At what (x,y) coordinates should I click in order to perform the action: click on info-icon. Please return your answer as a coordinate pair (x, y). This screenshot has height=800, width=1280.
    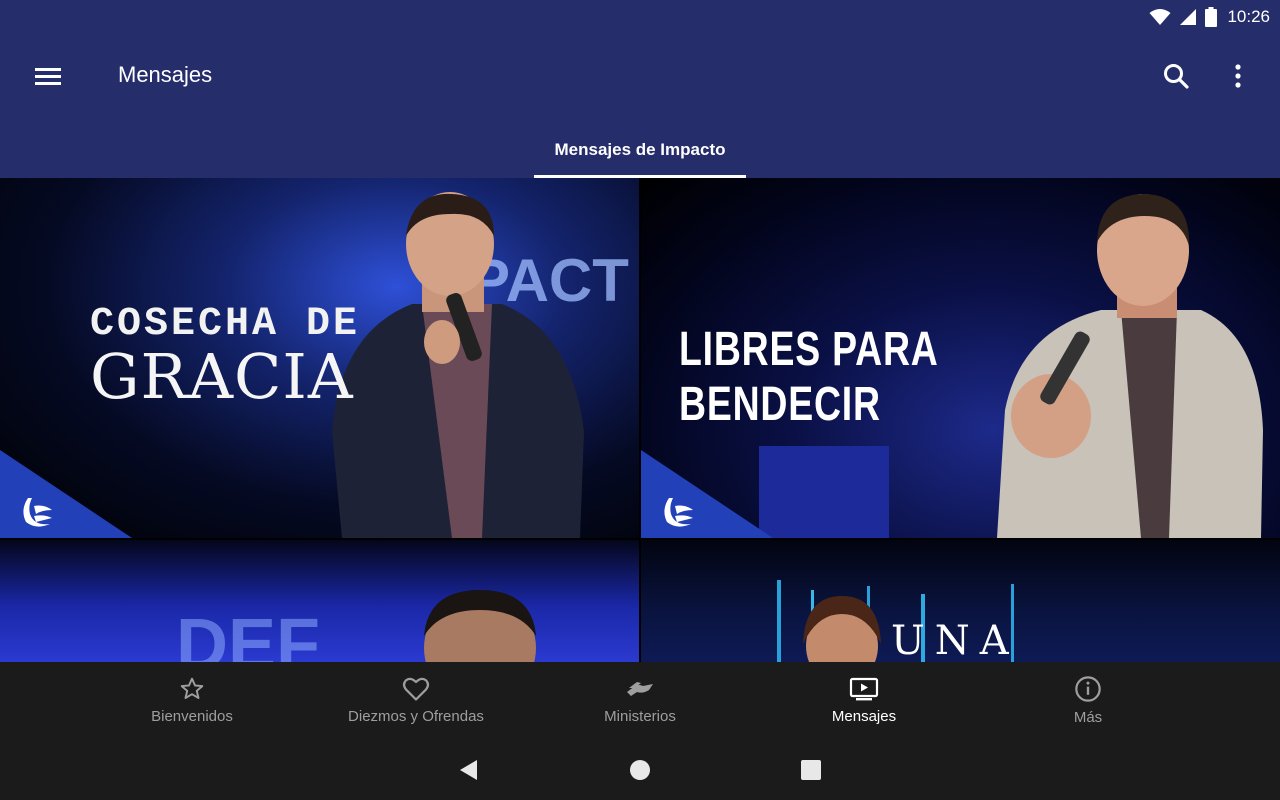
    Looking at the image, I should click on (1088, 688).